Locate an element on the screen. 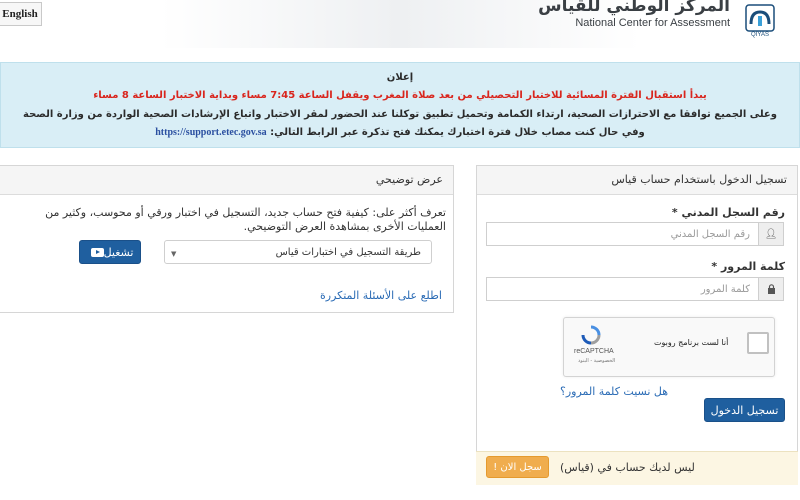  login-submit-button: تسجيل الدخول is located at coordinates (744, 410).